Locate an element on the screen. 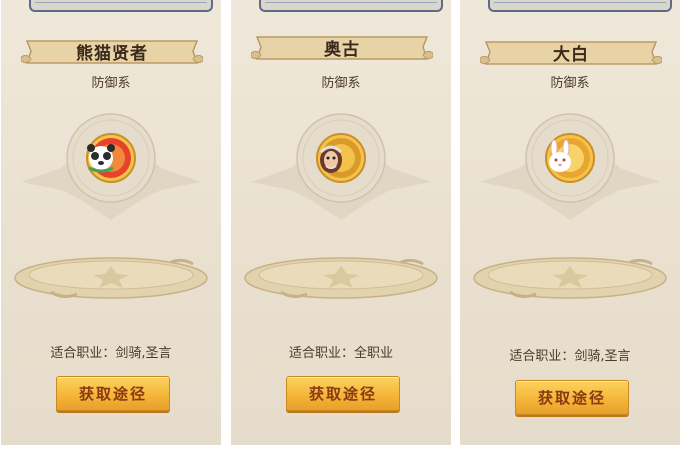 Image resolution: width=681 pixels, height=449 pixels. name-banner: 奥古 is located at coordinates (342, 47).